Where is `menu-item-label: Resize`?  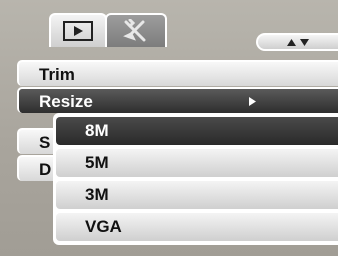 menu-item-label: Resize is located at coordinates (66, 101).